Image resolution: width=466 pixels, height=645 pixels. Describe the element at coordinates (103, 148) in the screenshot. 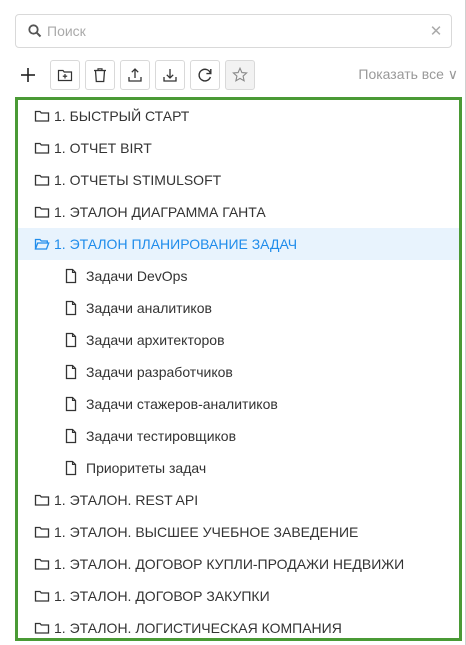

I see `tree-item-label: 1. ОТЧЕТ BIRT` at that location.